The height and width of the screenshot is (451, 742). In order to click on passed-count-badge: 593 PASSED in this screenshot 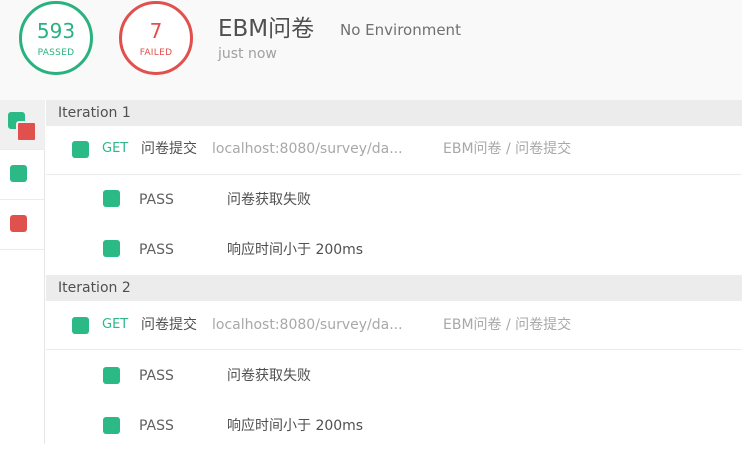, I will do `click(56, 38)`.